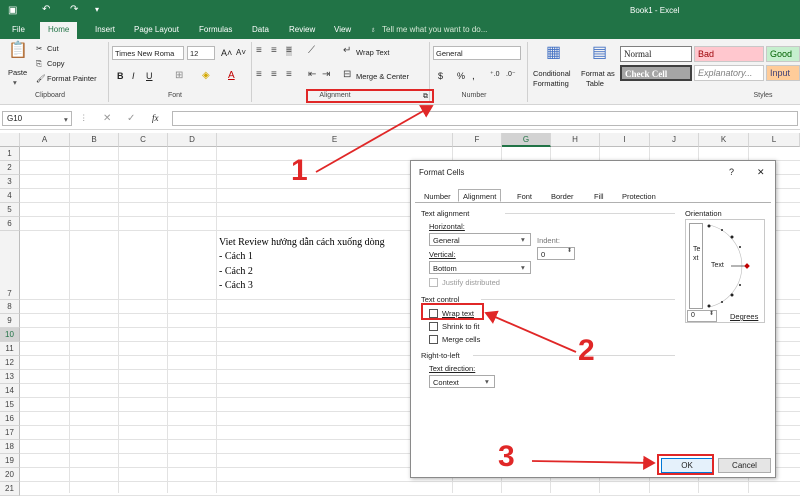 This screenshot has width=800, height=496. I want to click on text-direction-dropdown-icon: ▾, so click(487, 381).